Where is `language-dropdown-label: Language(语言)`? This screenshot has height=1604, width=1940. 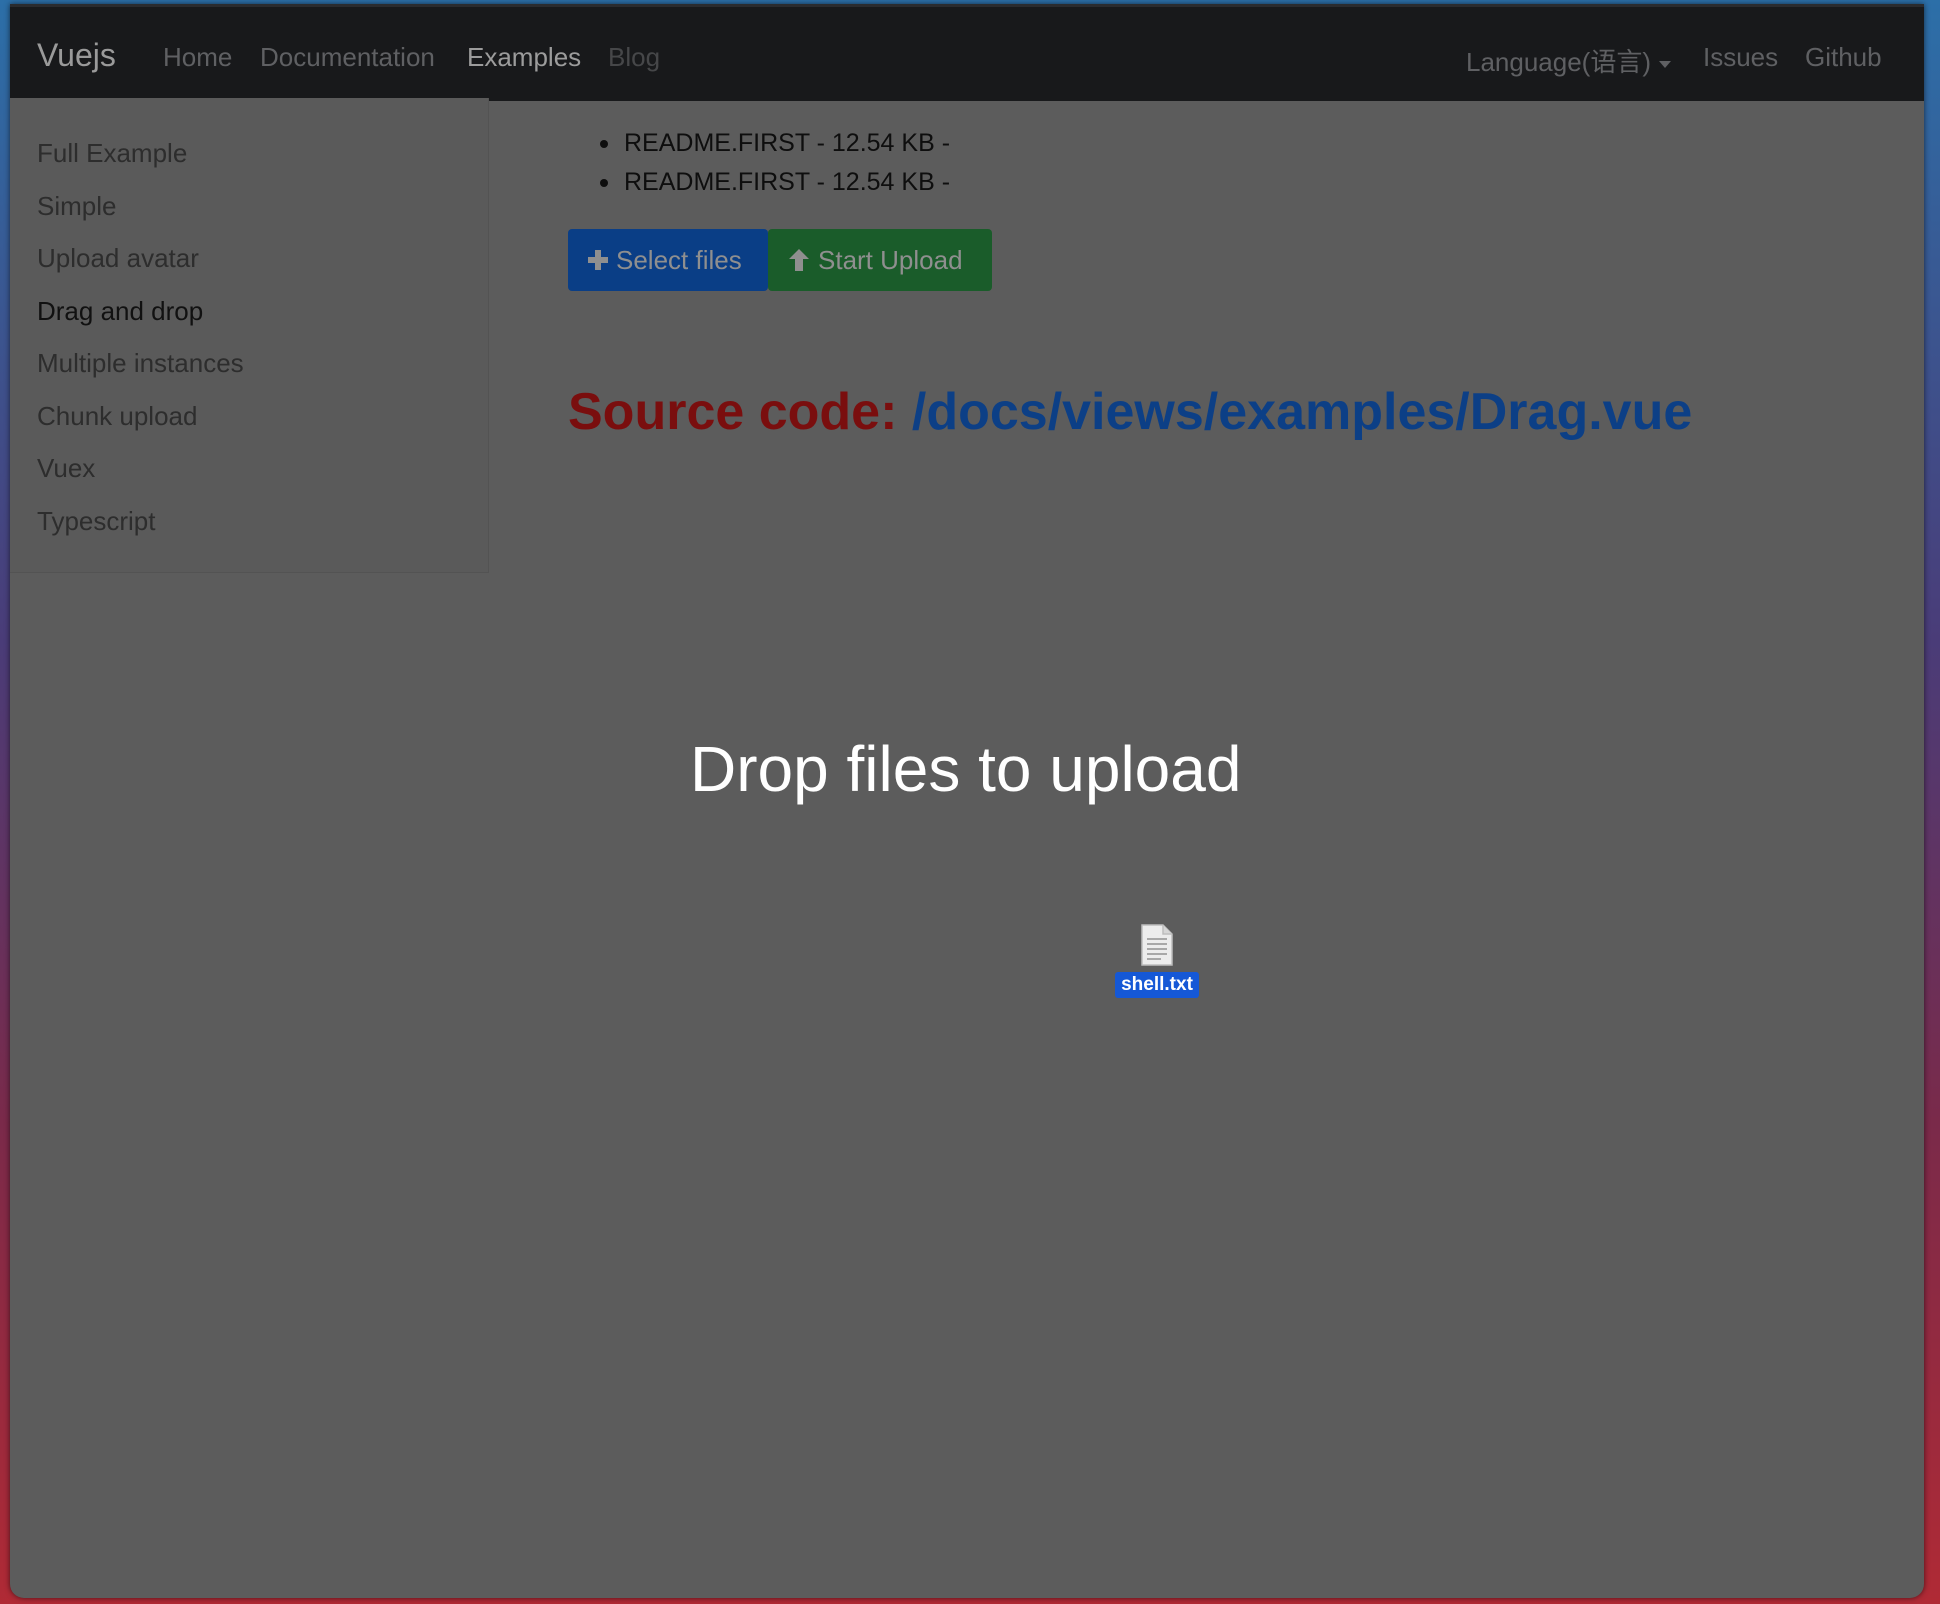 language-dropdown-label: Language(语言) is located at coordinates (1558, 62).